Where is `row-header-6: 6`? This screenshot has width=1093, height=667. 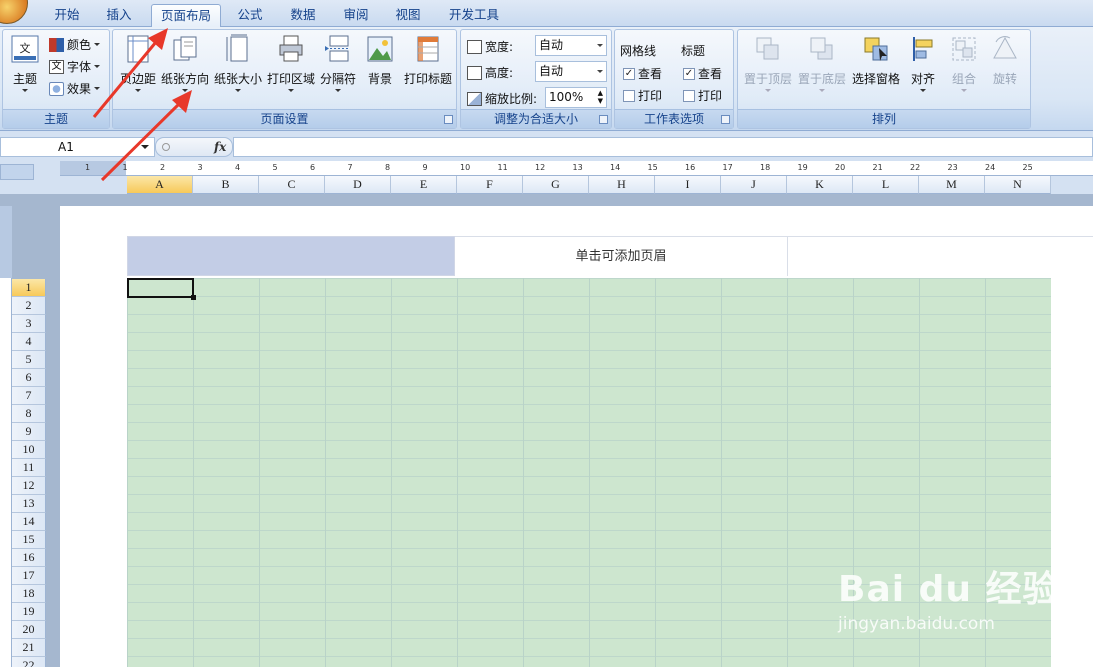 row-header-6: 6 is located at coordinates (29, 378).